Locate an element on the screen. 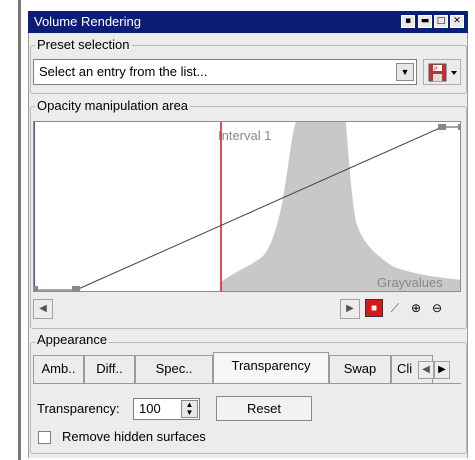 This screenshot has width=475, height=460. save-preset-icon: P is located at coordinates (442, 72).